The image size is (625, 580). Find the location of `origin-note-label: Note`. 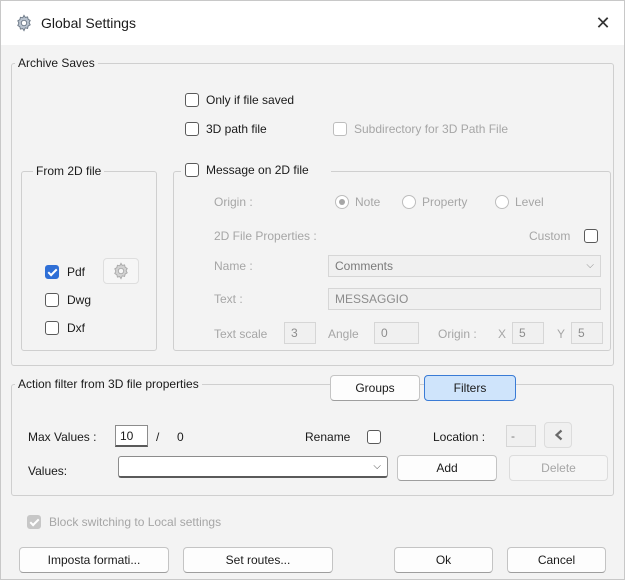

origin-note-label: Note is located at coordinates (368, 202).